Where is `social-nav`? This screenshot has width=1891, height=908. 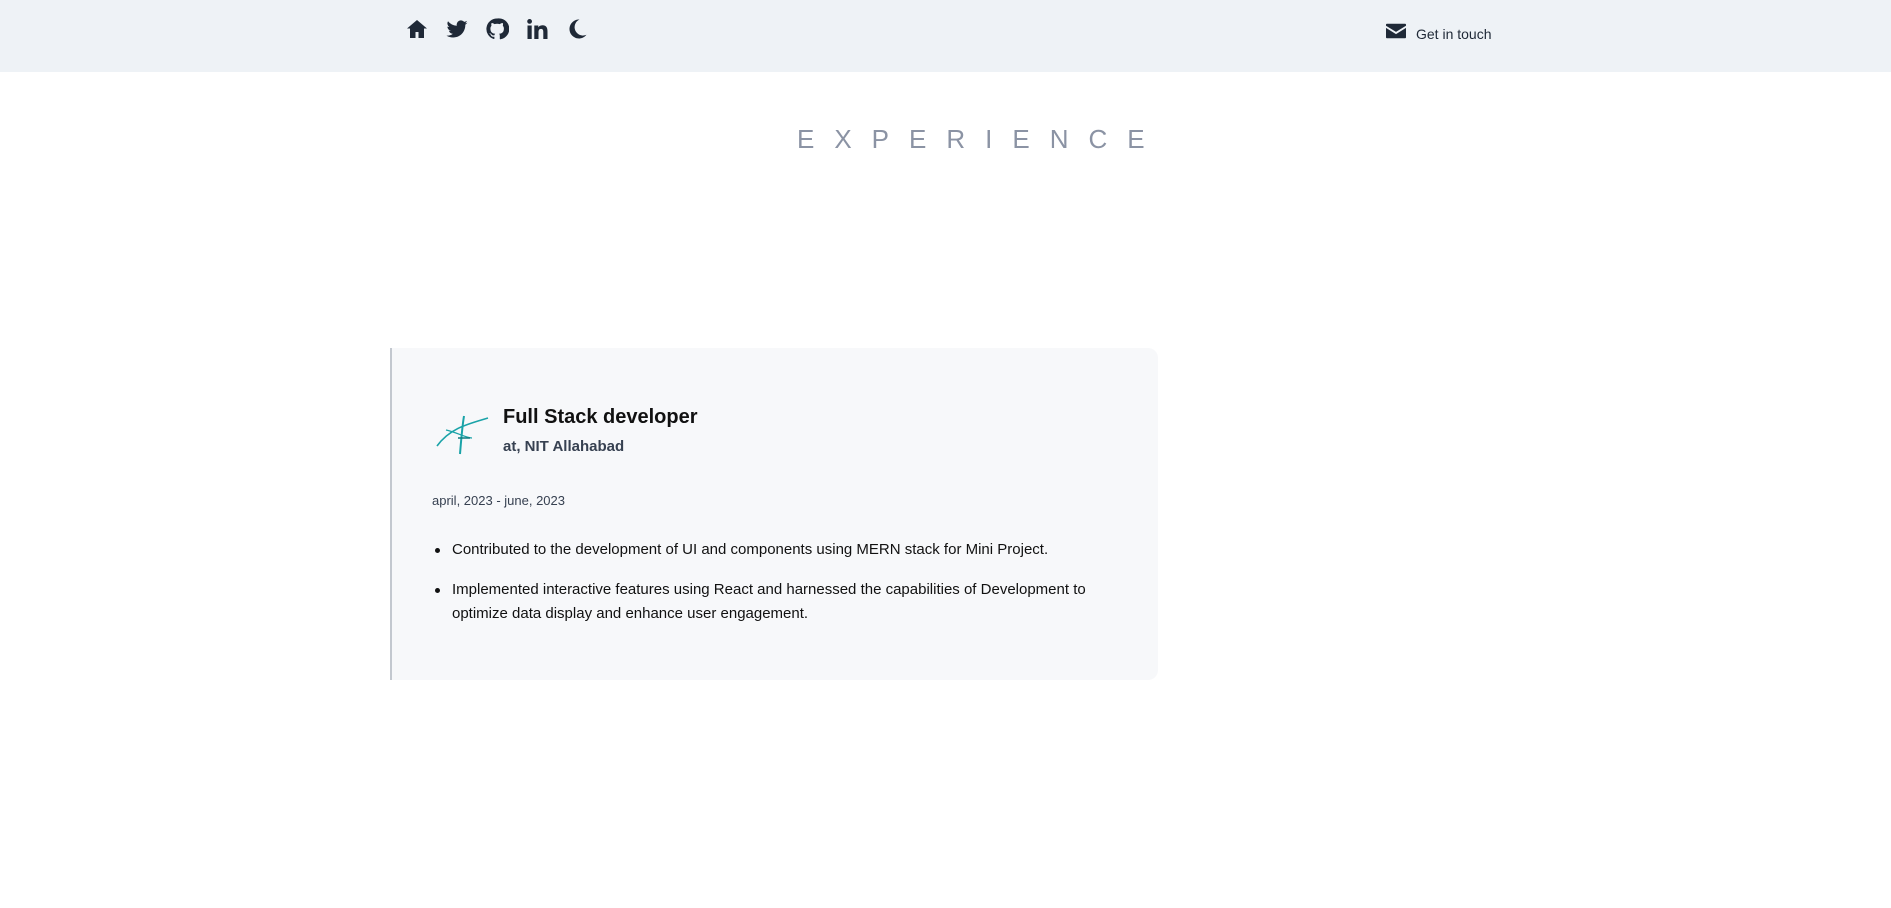 social-nav is located at coordinates (497, 29).